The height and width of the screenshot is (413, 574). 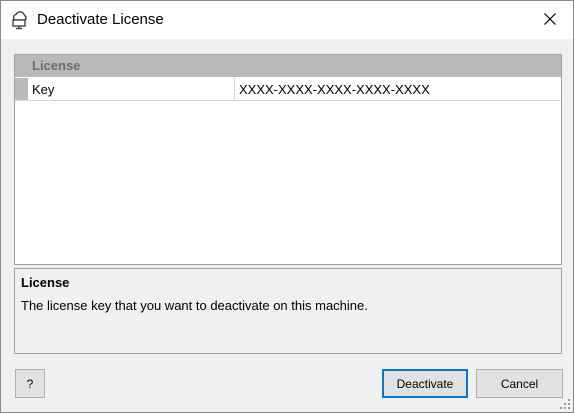 What do you see at coordinates (30, 383) in the screenshot?
I see `help-button: ?` at bounding box center [30, 383].